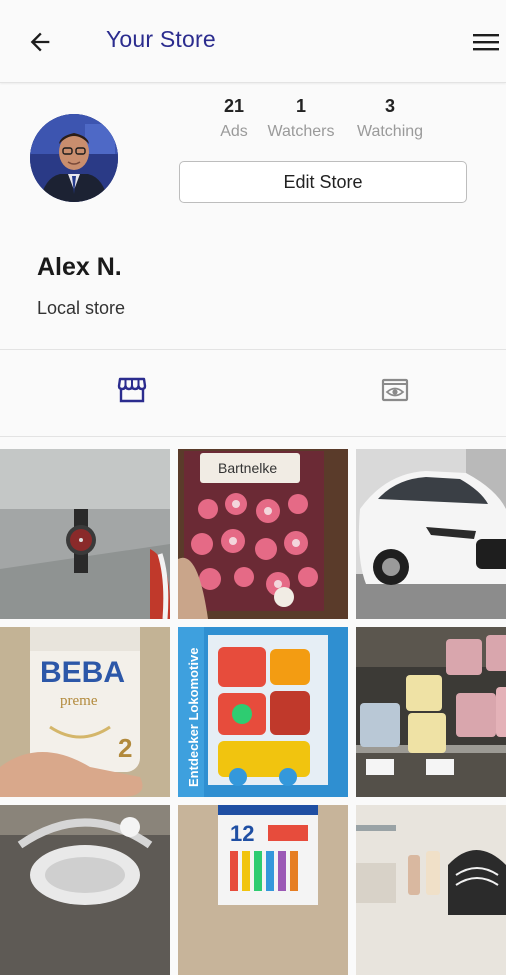 The height and width of the screenshot is (975, 506). What do you see at coordinates (79, 267) in the screenshot?
I see `store-owner-name: Alex N.` at bounding box center [79, 267].